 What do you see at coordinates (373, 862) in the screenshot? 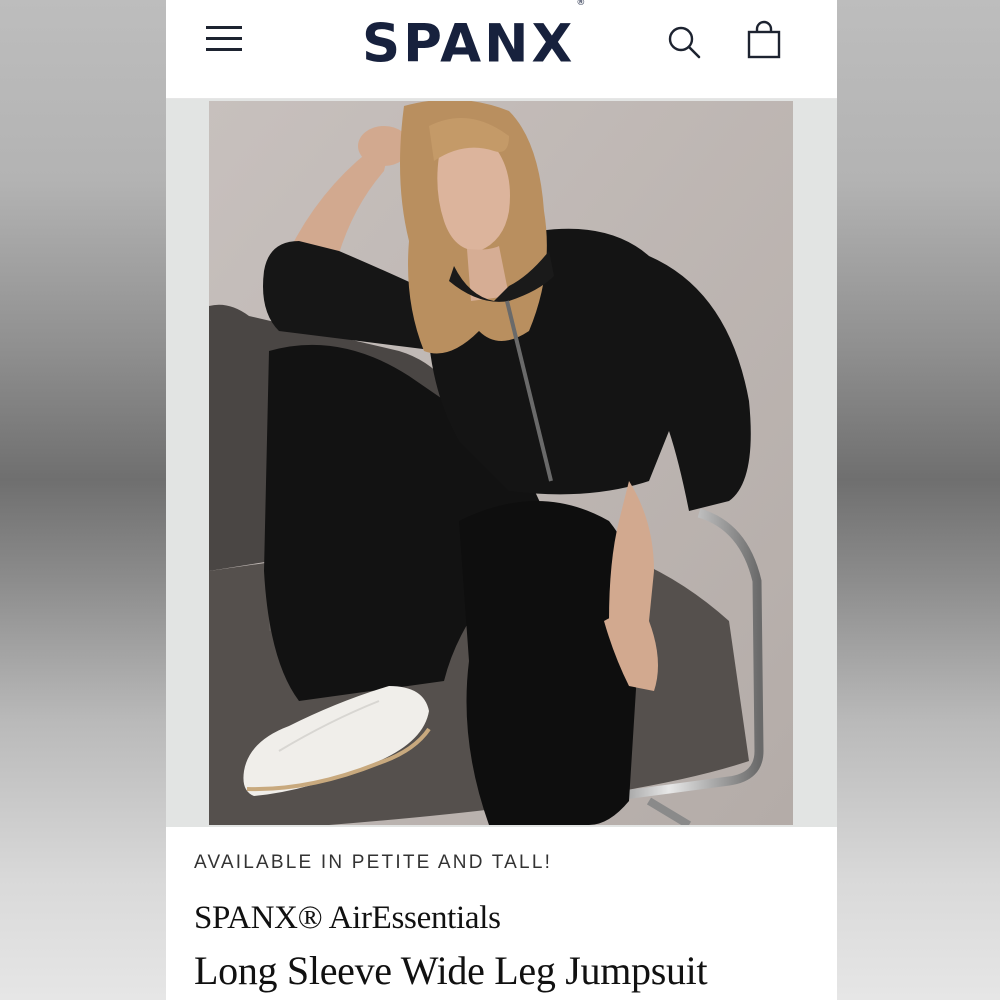
I see `availability-tagline: AVAILABLE IN PETITE AND TALL!` at bounding box center [373, 862].